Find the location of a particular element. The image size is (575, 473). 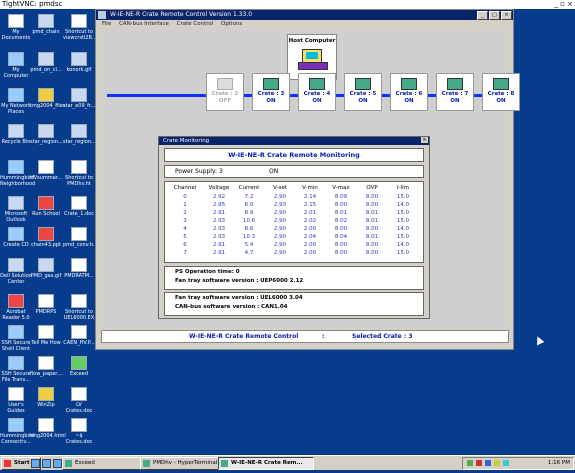

desktop-icon: My Computer is located at coordinates (16, 65).